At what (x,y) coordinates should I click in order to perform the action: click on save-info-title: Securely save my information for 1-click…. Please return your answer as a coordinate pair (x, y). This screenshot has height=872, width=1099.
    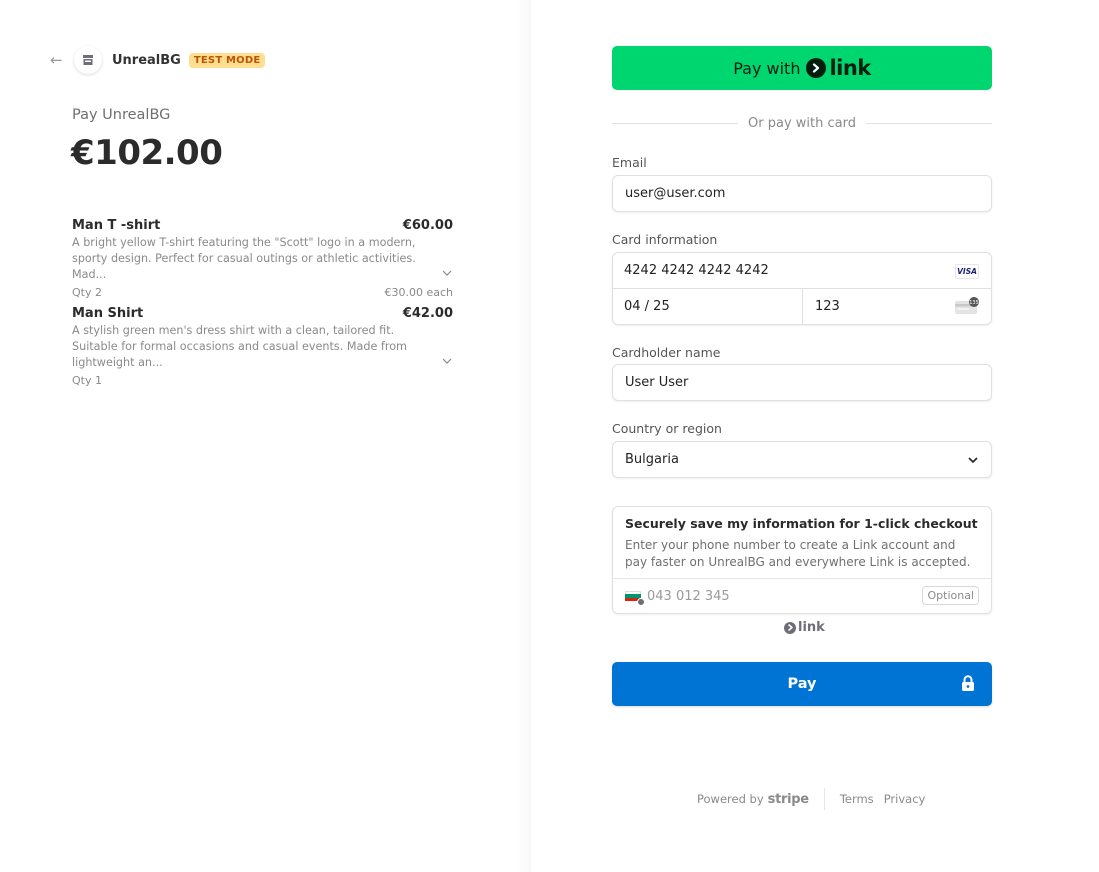
    Looking at the image, I should click on (801, 523).